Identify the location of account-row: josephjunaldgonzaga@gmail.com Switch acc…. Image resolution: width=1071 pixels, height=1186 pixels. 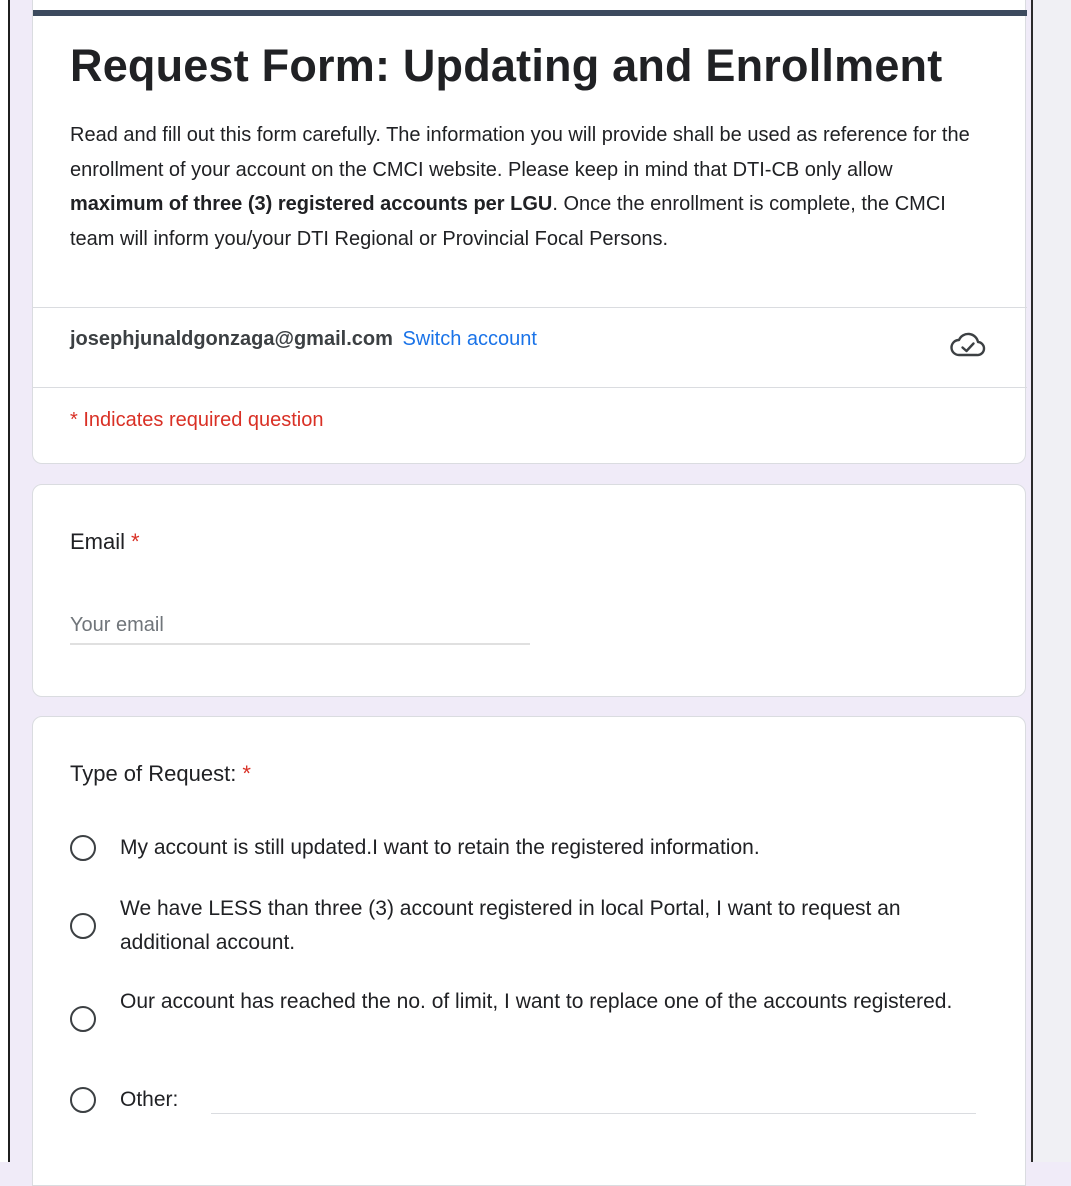
(303, 339).